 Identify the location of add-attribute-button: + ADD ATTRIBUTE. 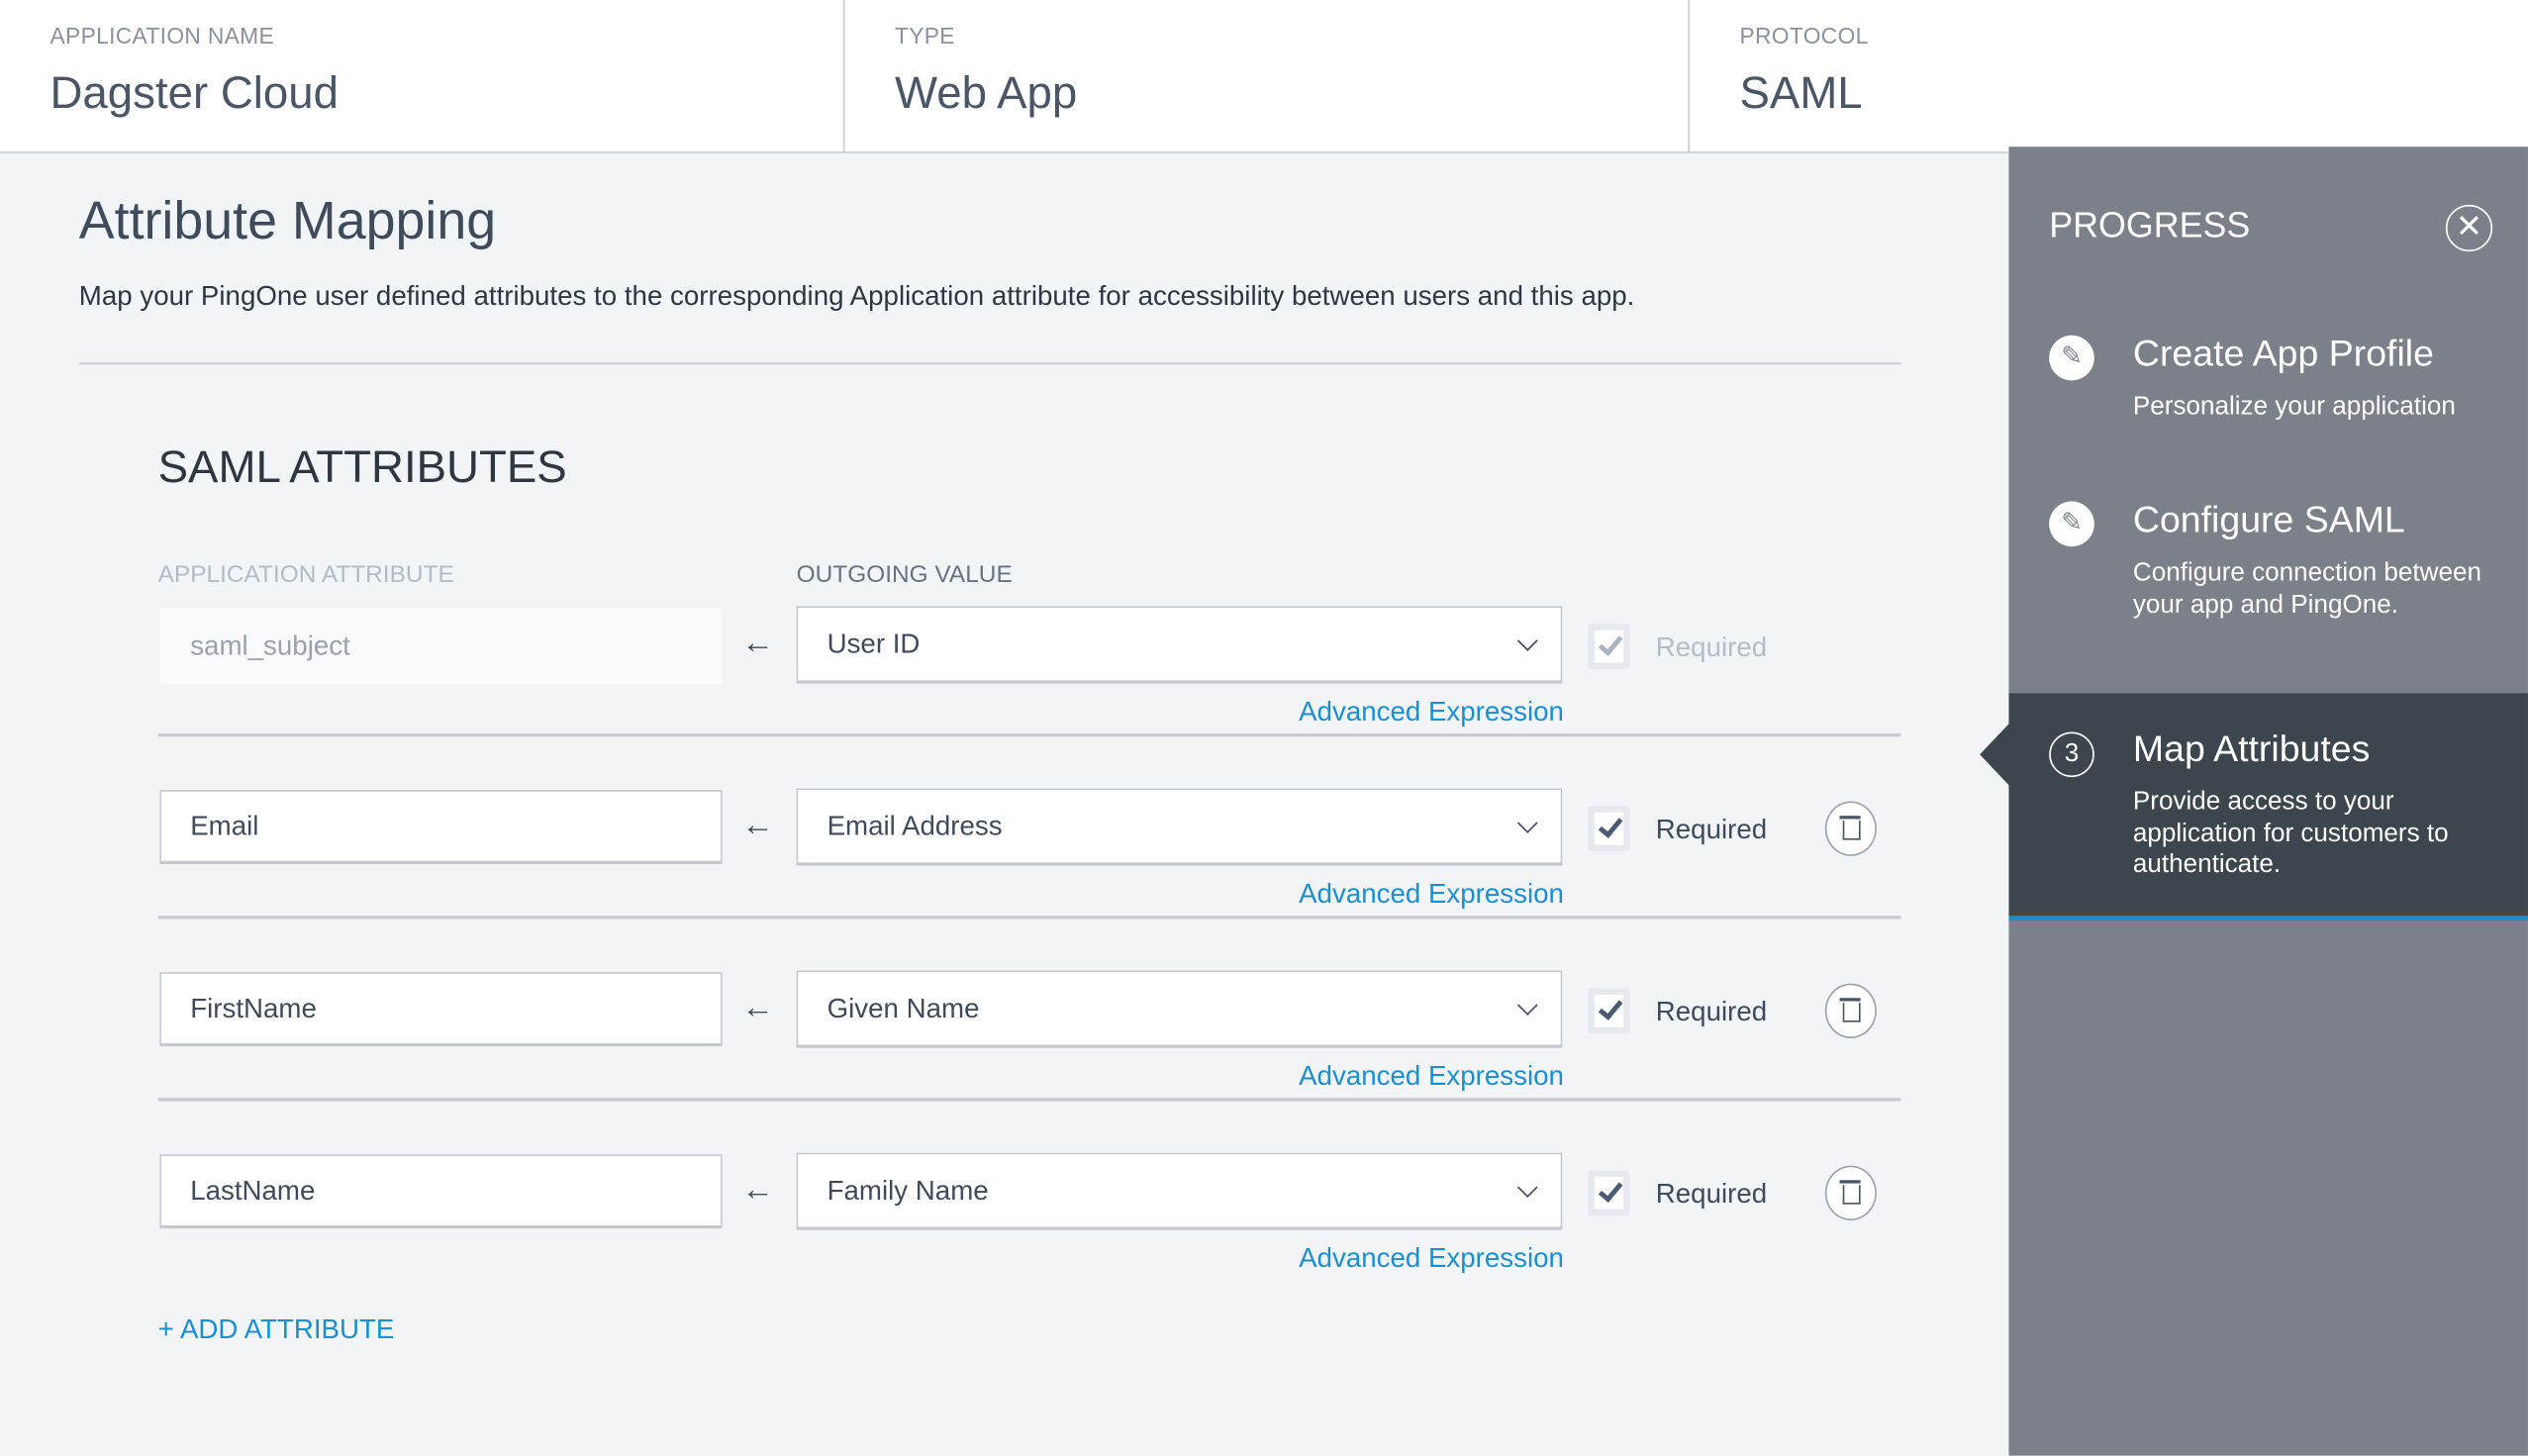
(276, 1329).